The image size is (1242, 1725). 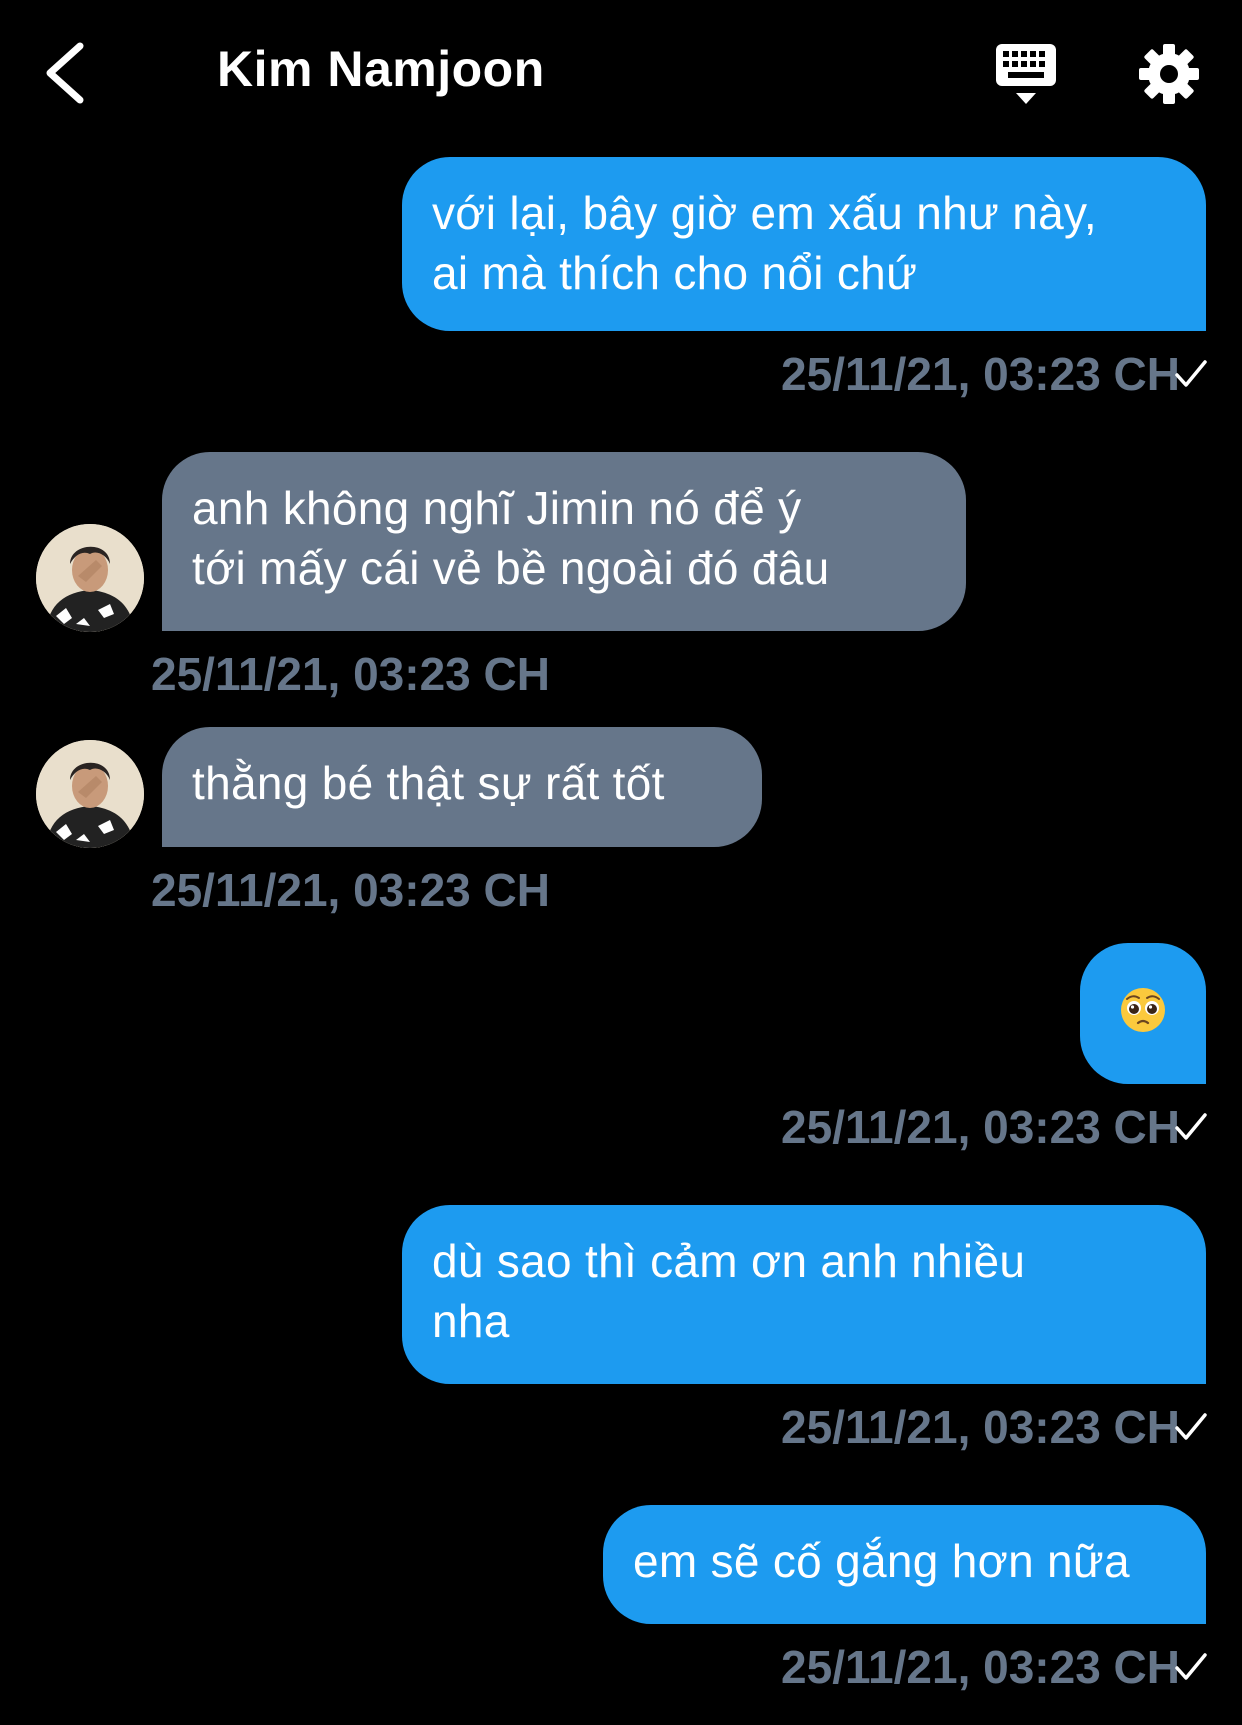 I want to click on keyboard-icon, so click(x=1026, y=74).